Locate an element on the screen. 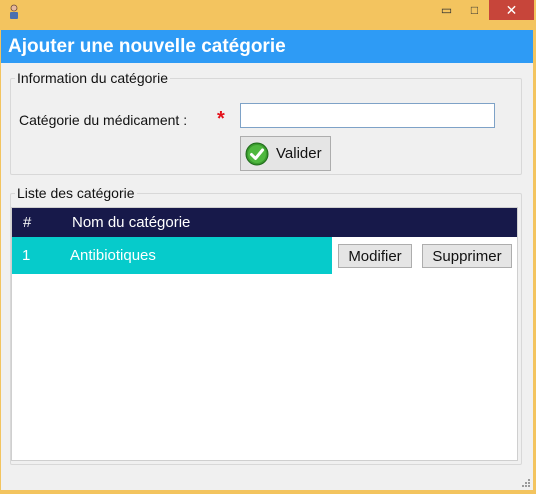  table-header: # Nom du catégorie is located at coordinates (264, 222).